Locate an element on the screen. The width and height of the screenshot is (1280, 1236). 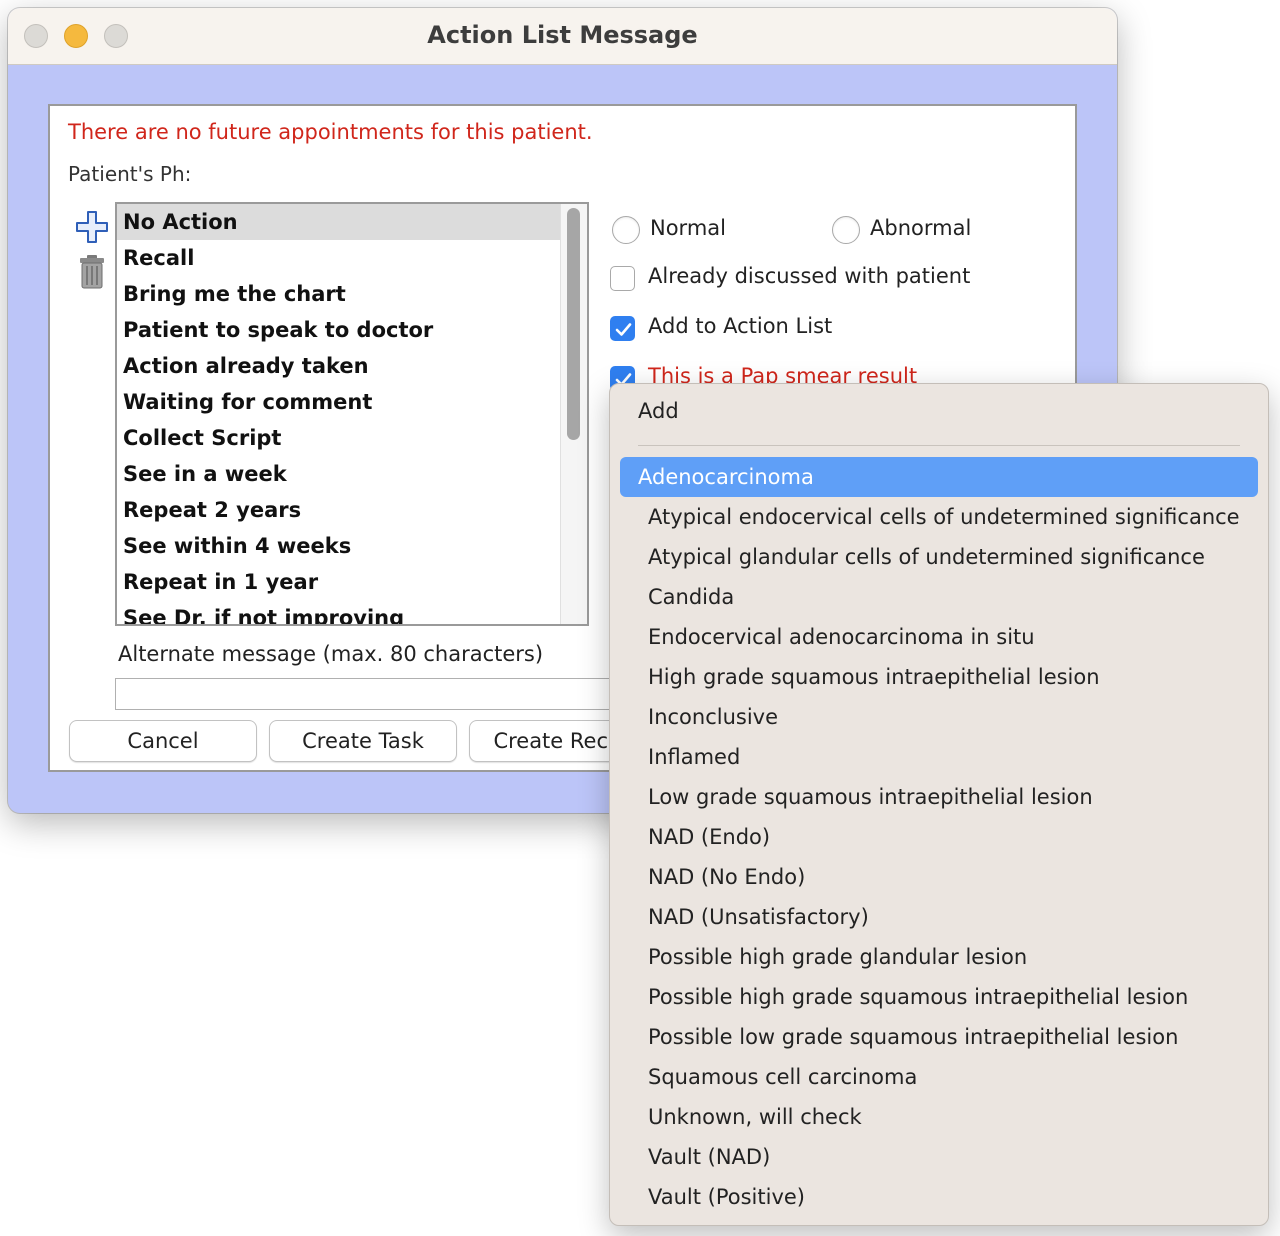
already-discussed-label: Already discussed with patient is located at coordinates (809, 276).